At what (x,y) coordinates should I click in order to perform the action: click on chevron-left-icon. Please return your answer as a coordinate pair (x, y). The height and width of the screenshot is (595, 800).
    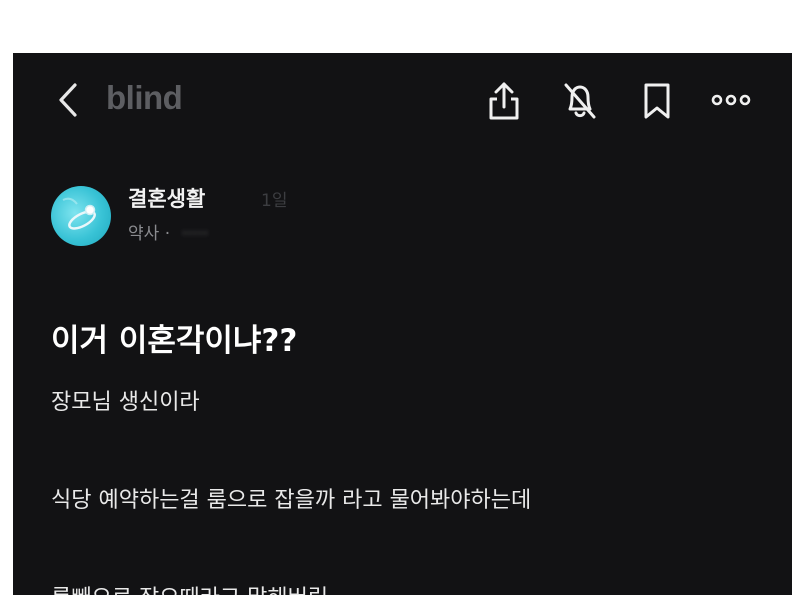
    Looking at the image, I should click on (68, 100).